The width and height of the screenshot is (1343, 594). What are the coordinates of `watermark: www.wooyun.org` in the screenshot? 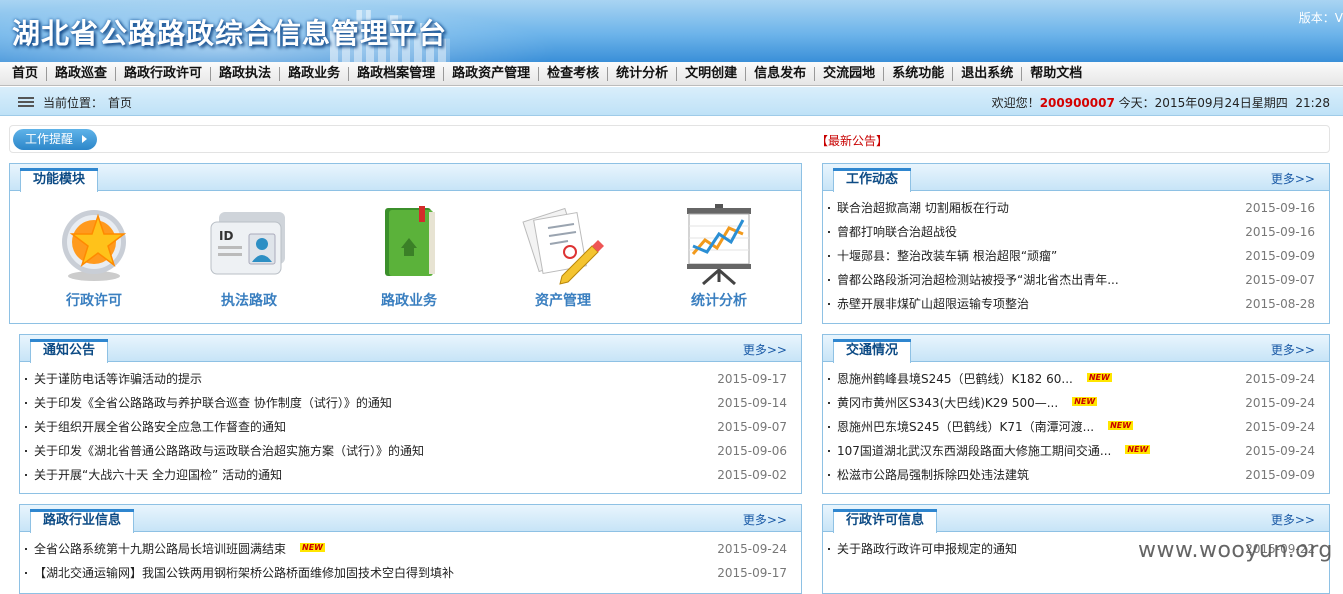 It's located at (1235, 550).